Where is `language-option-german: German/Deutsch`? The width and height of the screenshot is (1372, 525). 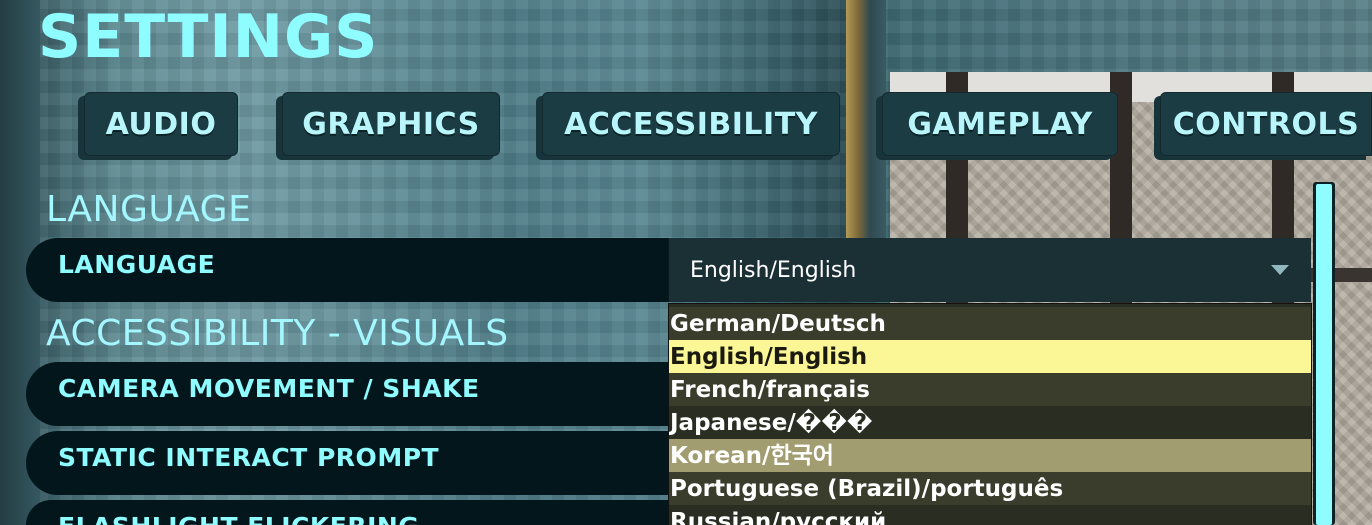 language-option-german: German/Deutsch is located at coordinates (990, 323).